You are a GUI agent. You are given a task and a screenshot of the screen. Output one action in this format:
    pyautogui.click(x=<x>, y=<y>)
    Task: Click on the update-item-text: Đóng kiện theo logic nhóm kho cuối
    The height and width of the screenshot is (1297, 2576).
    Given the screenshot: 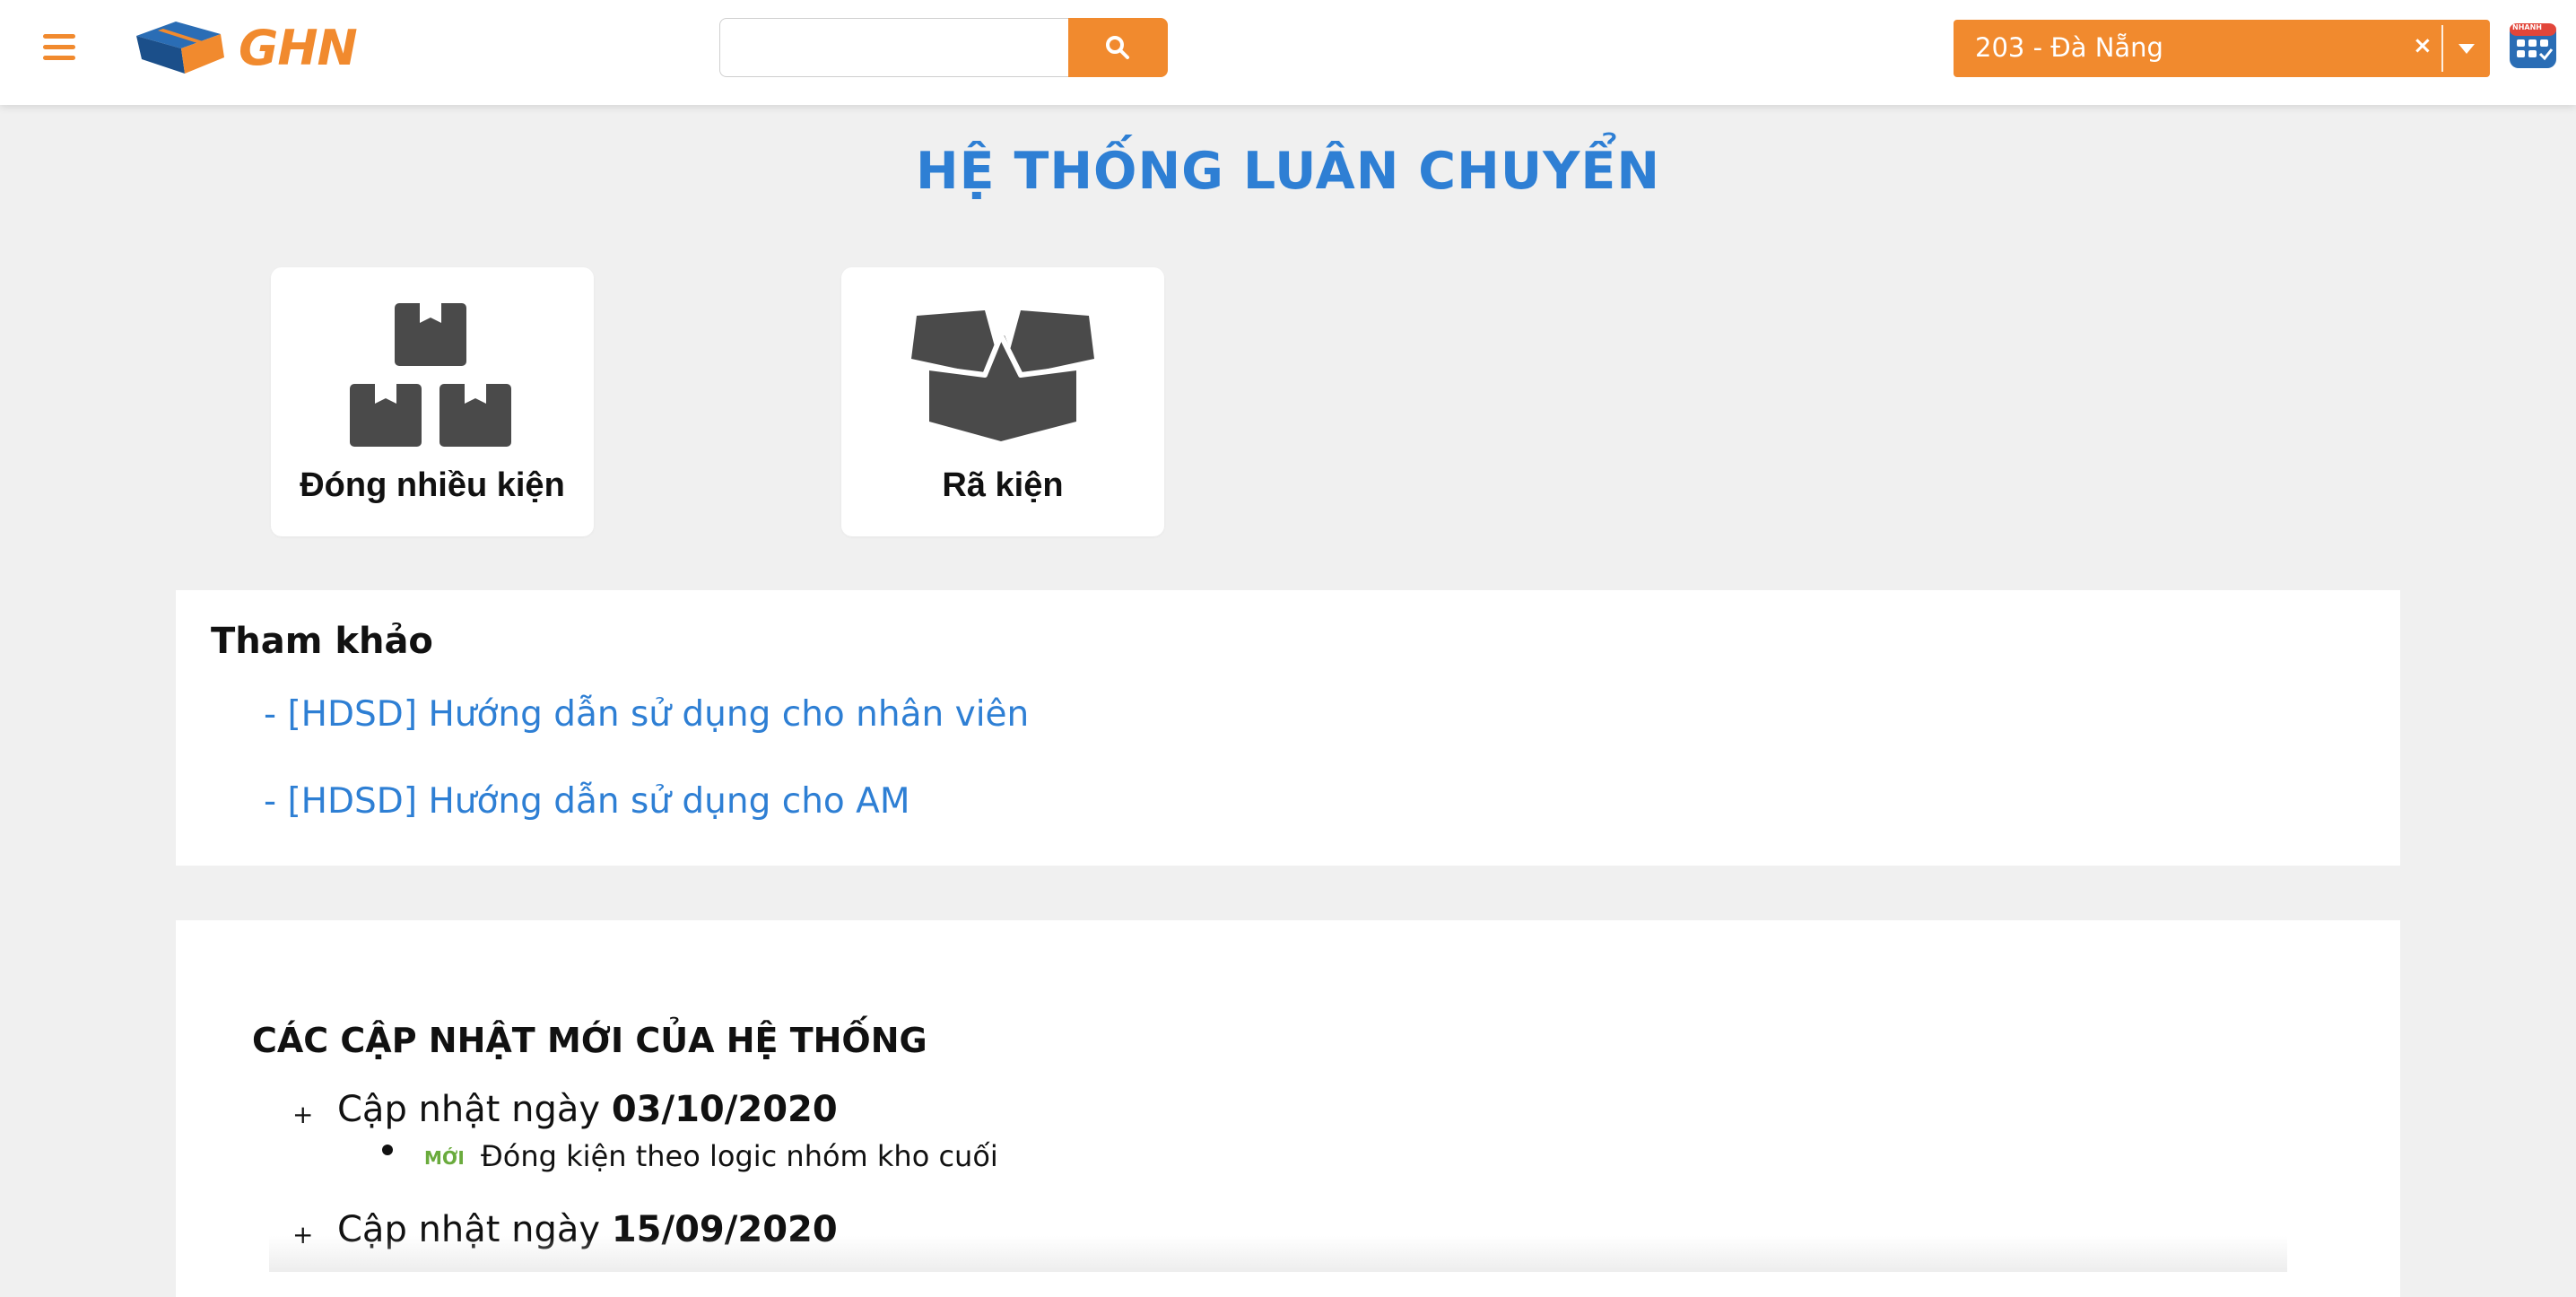 What is the action you would take?
    pyautogui.click(x=739, y=1156)
    